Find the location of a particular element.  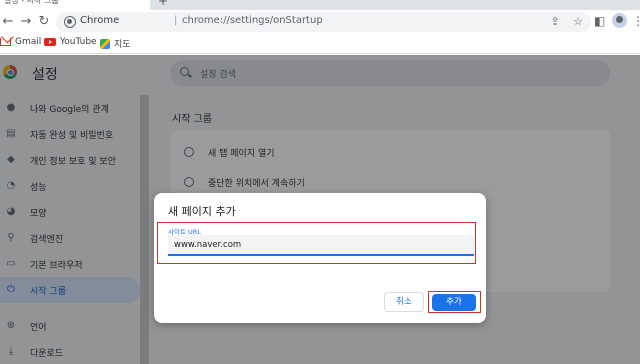

reload-icon: ↻ is located at coordinates (44, 22).